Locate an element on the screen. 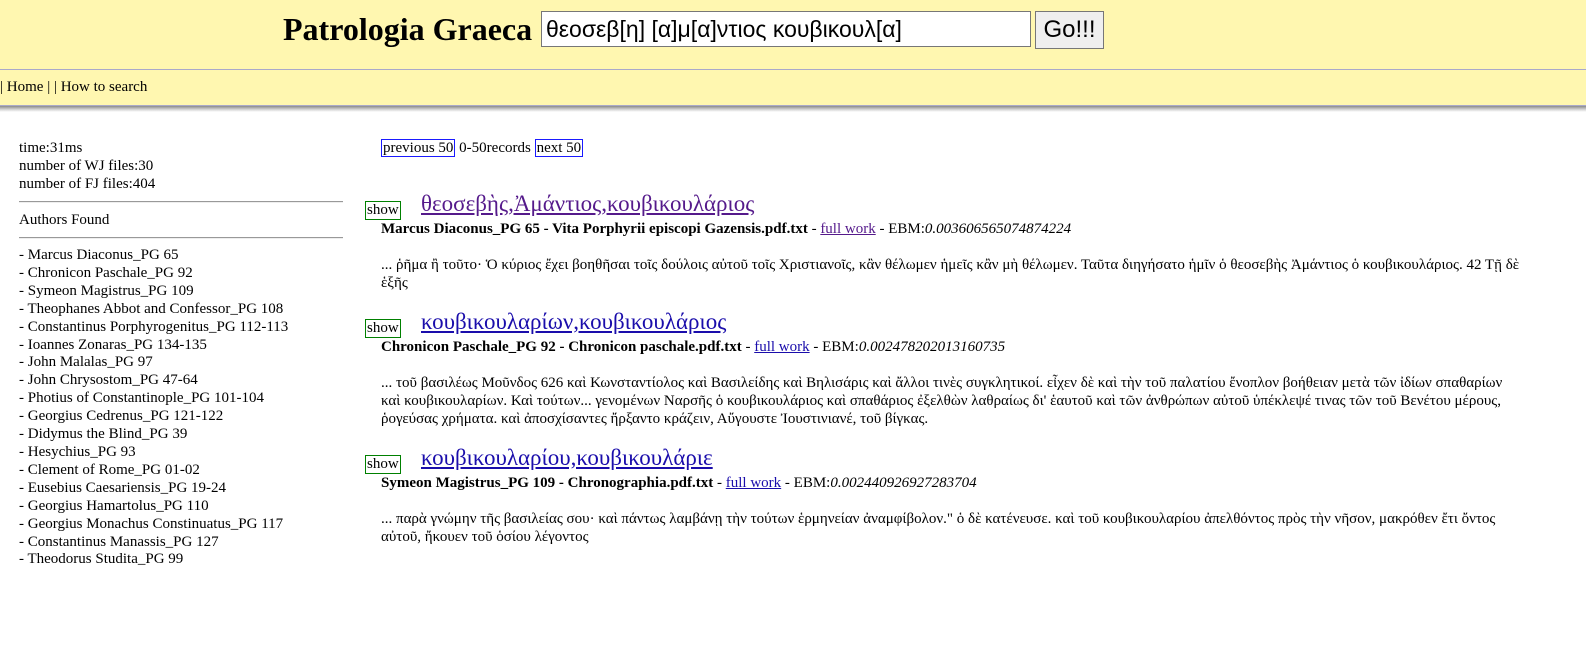 The height and width of the screenshot is (648, 1586). record-range: 0-50records is located at coordinates (495, 148).